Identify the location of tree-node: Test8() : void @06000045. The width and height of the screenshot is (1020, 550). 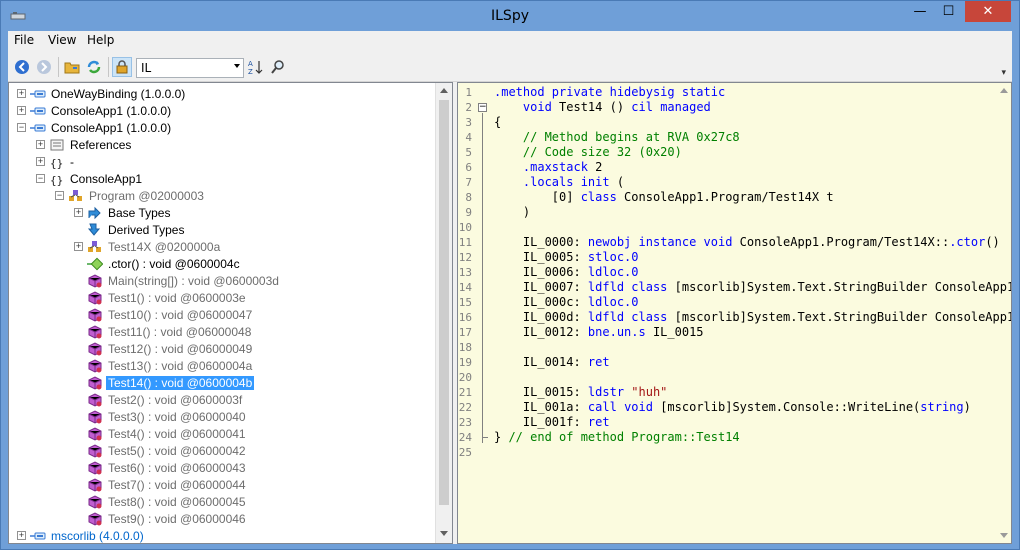
(167, 501).